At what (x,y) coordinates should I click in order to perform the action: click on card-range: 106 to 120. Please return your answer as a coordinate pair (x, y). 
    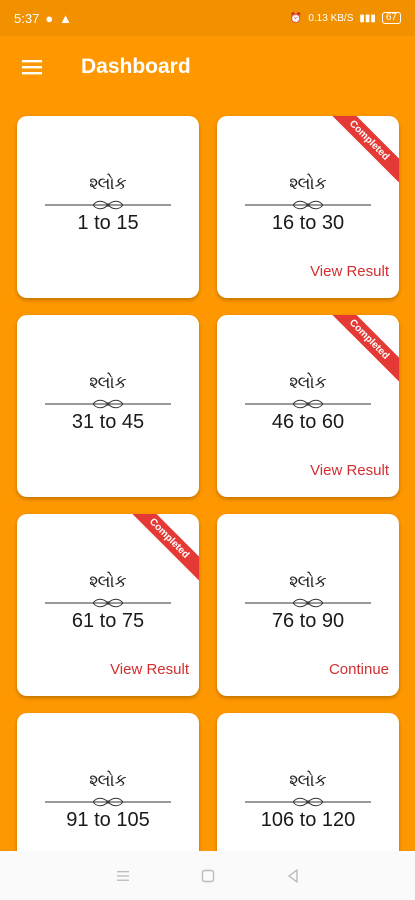
    Looking at the image, I should click on (308, 820).